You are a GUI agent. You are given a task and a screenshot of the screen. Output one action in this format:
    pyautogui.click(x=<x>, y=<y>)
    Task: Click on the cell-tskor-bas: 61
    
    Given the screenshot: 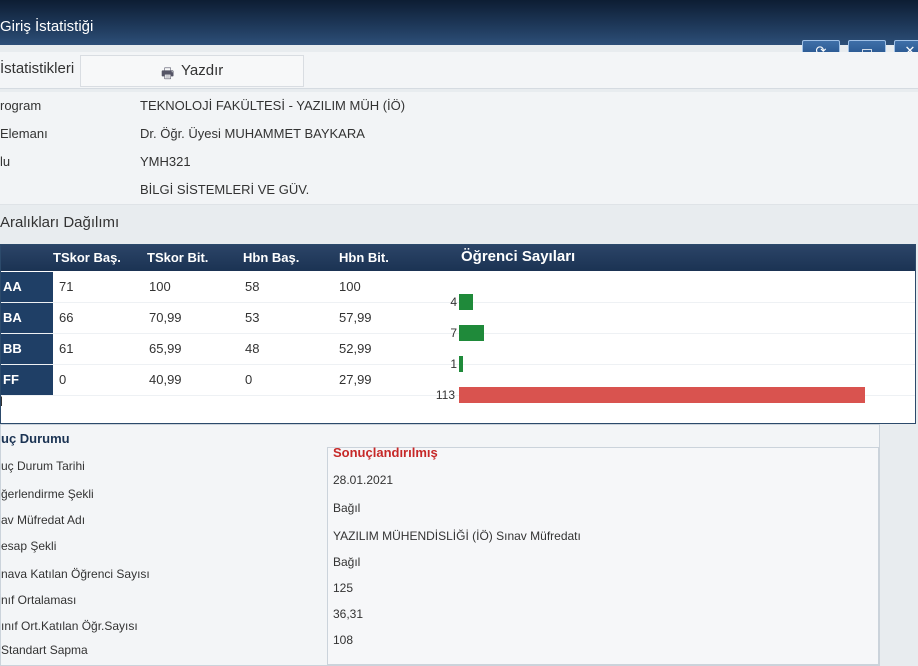 What is the action you would take?
    pyautogui.click(x=66, y=348)
    